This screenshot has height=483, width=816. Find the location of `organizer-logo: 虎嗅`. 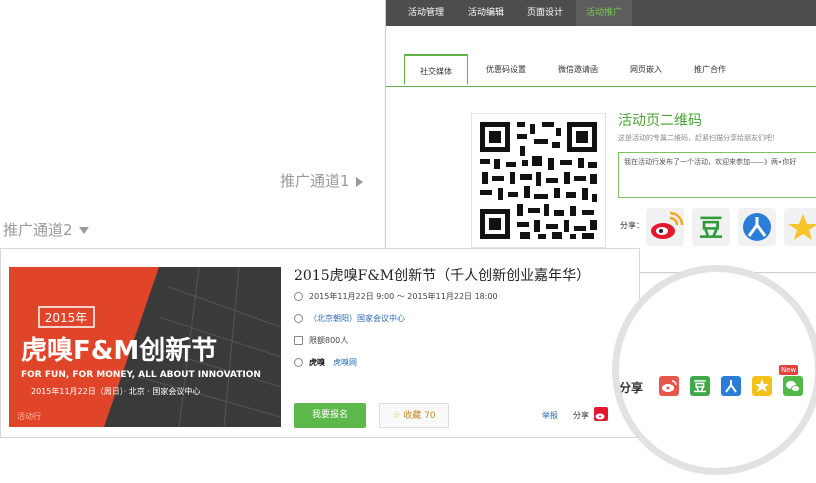

organizer-logo: 虎嗅 is located at coordinates (317, 362).